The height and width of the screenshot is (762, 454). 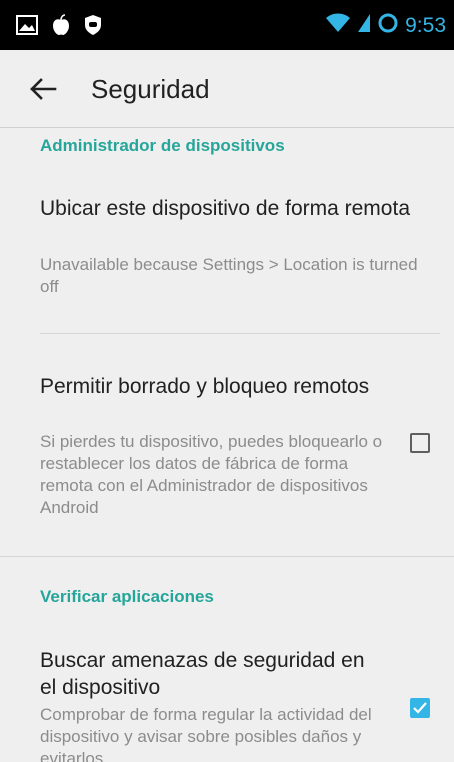 What do you see at coordinates (338, 25) in the screenshot?
I see `wifi-icon` at bounding box center [338, 25].